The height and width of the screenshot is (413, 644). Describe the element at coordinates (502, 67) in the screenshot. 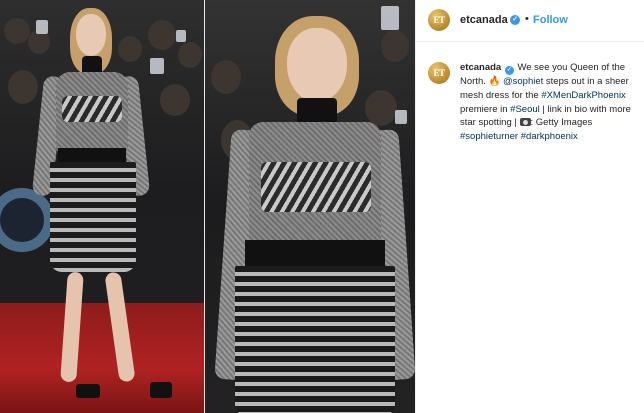

I see `caption-space` at that location.